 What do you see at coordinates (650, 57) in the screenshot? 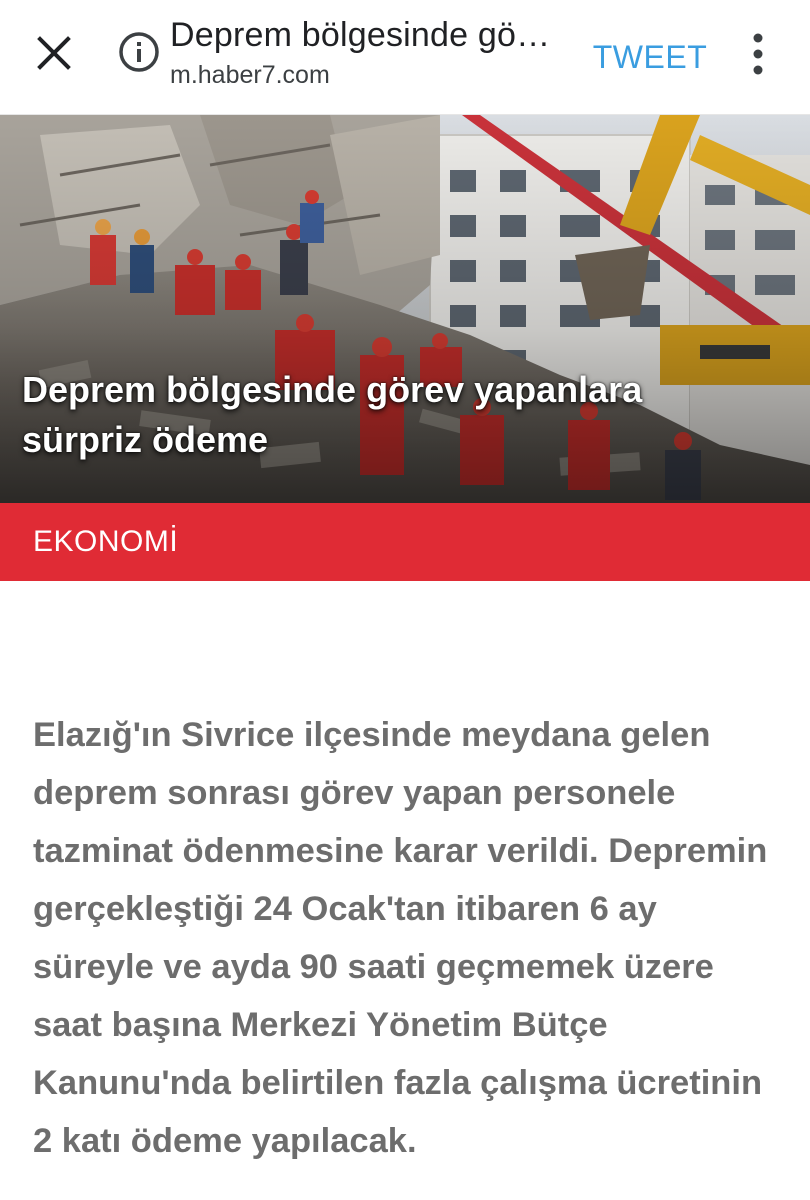
I see `tweet-button: TWEET` at bounding box center [650, 57].